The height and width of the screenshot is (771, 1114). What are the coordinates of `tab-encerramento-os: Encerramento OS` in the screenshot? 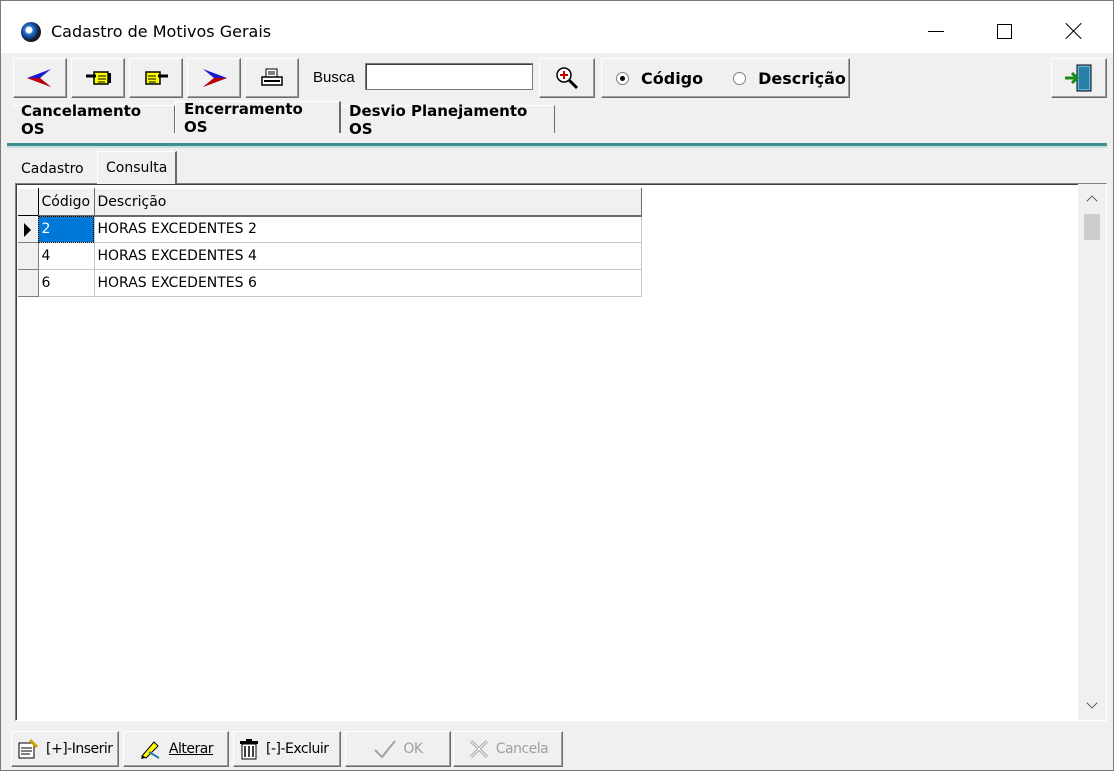 It's located at (258, 117).